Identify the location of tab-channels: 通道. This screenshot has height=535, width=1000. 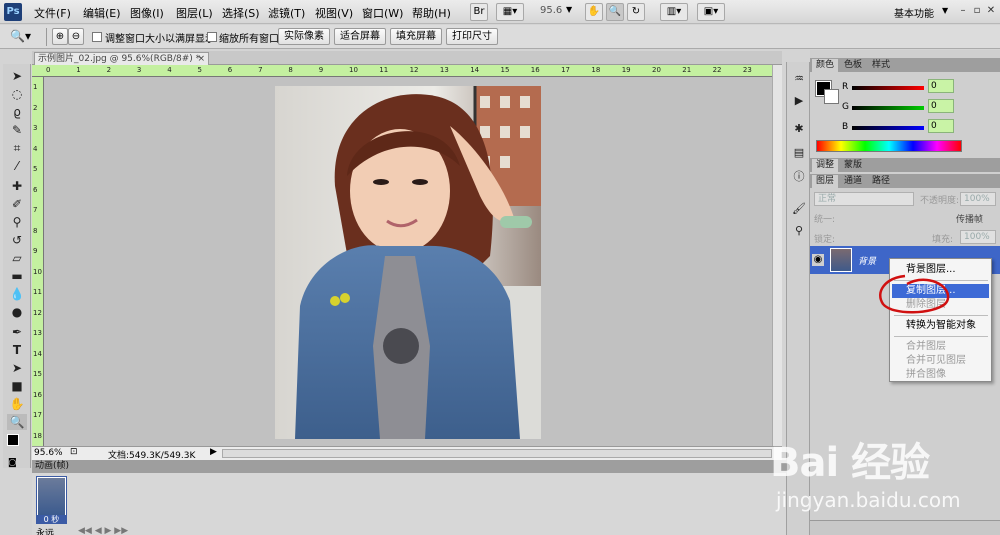
(853, 181).